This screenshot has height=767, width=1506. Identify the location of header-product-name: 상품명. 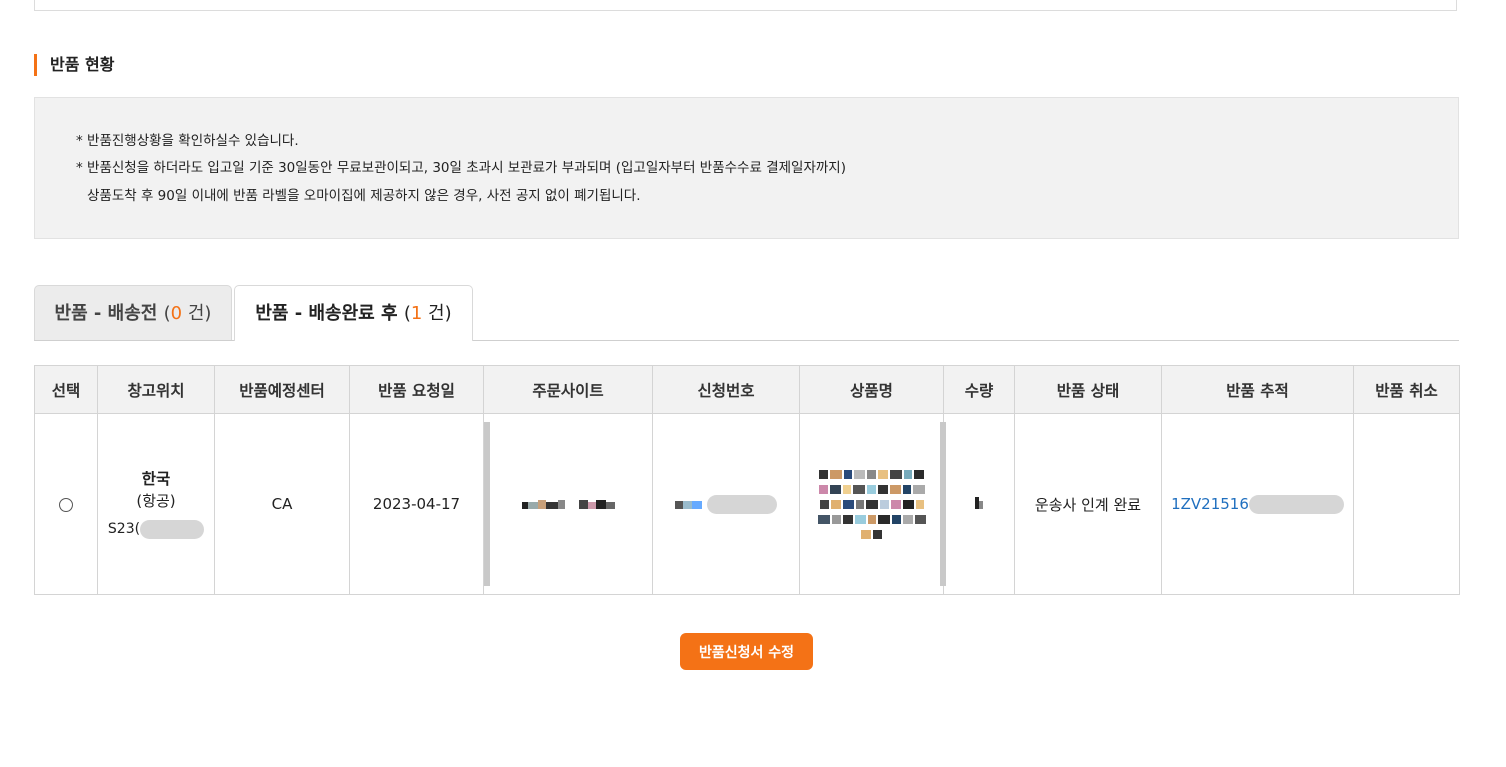
(871, 389).